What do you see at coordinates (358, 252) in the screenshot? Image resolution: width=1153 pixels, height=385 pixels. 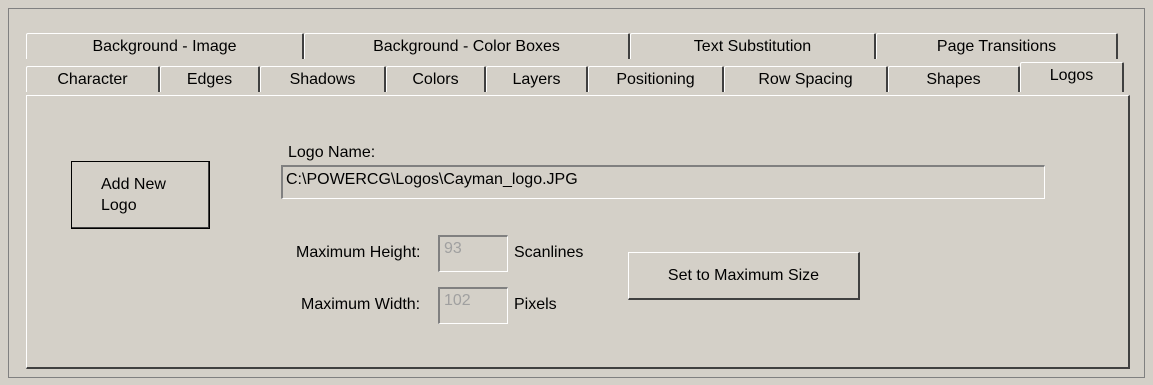 I see `max-height-label: Maximum Height:` at bounding box center [358, 252].